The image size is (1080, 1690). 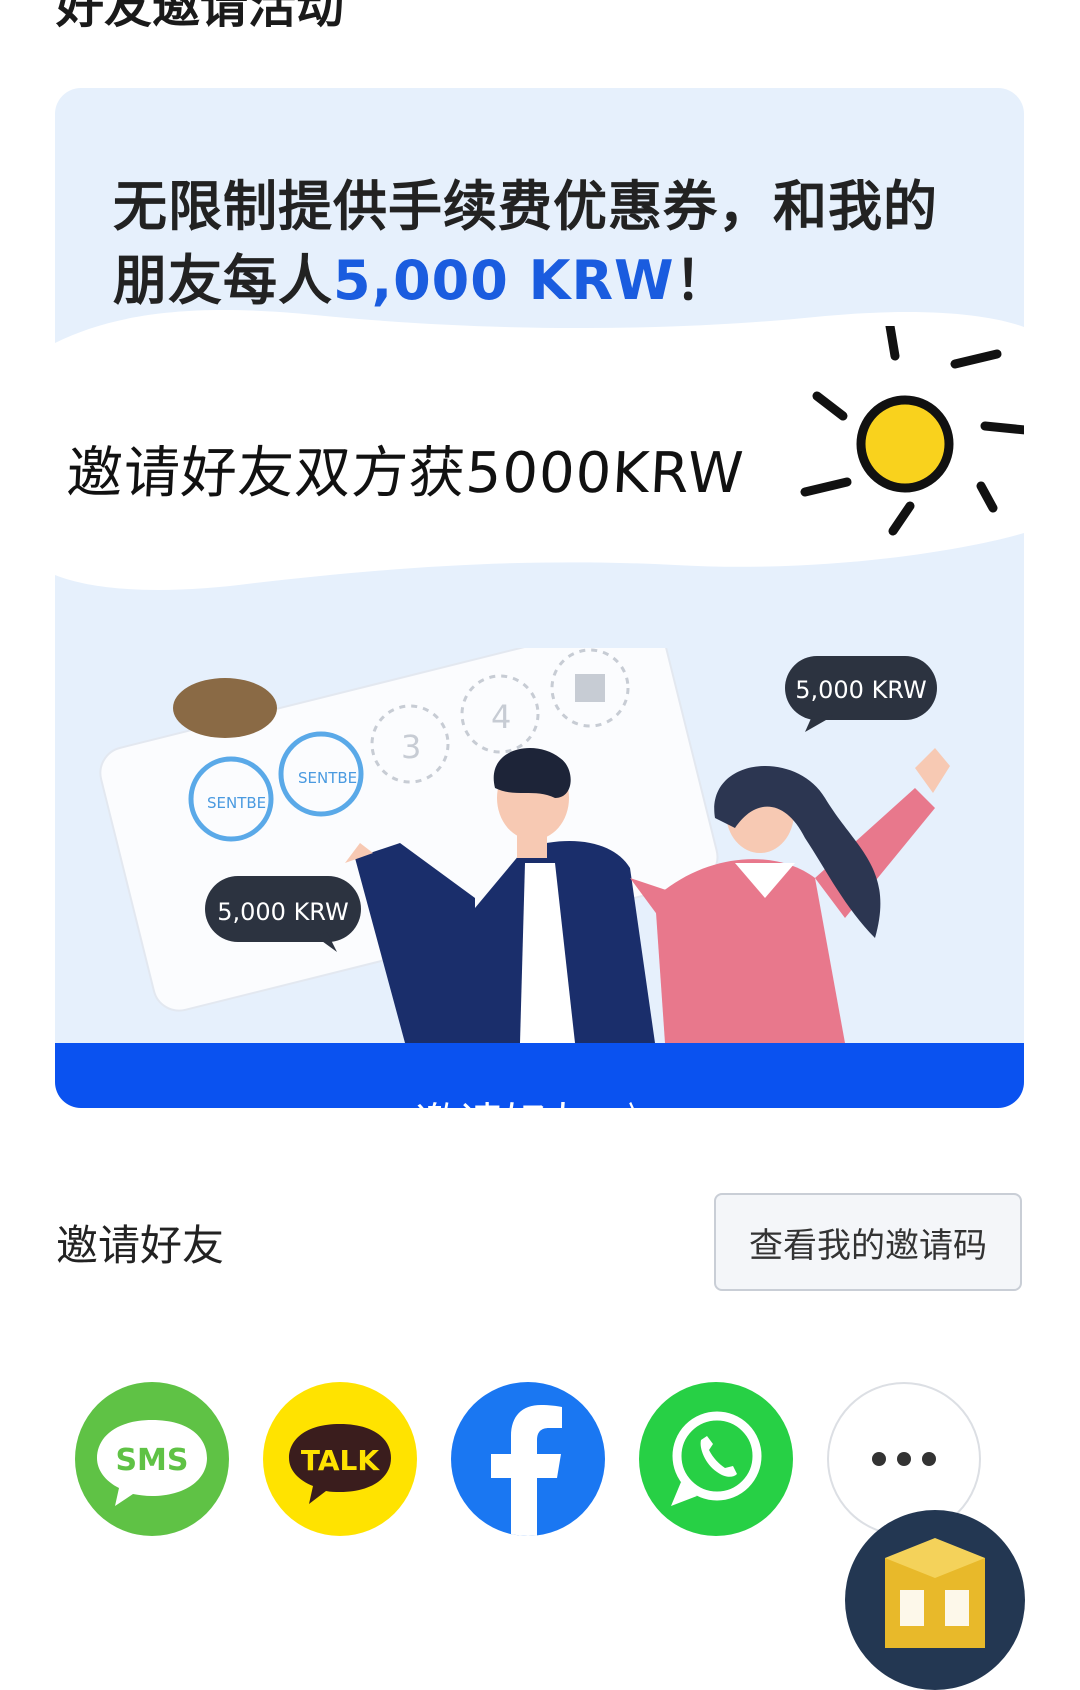 I want to click on gift-icon, so click(x=590, y=688).